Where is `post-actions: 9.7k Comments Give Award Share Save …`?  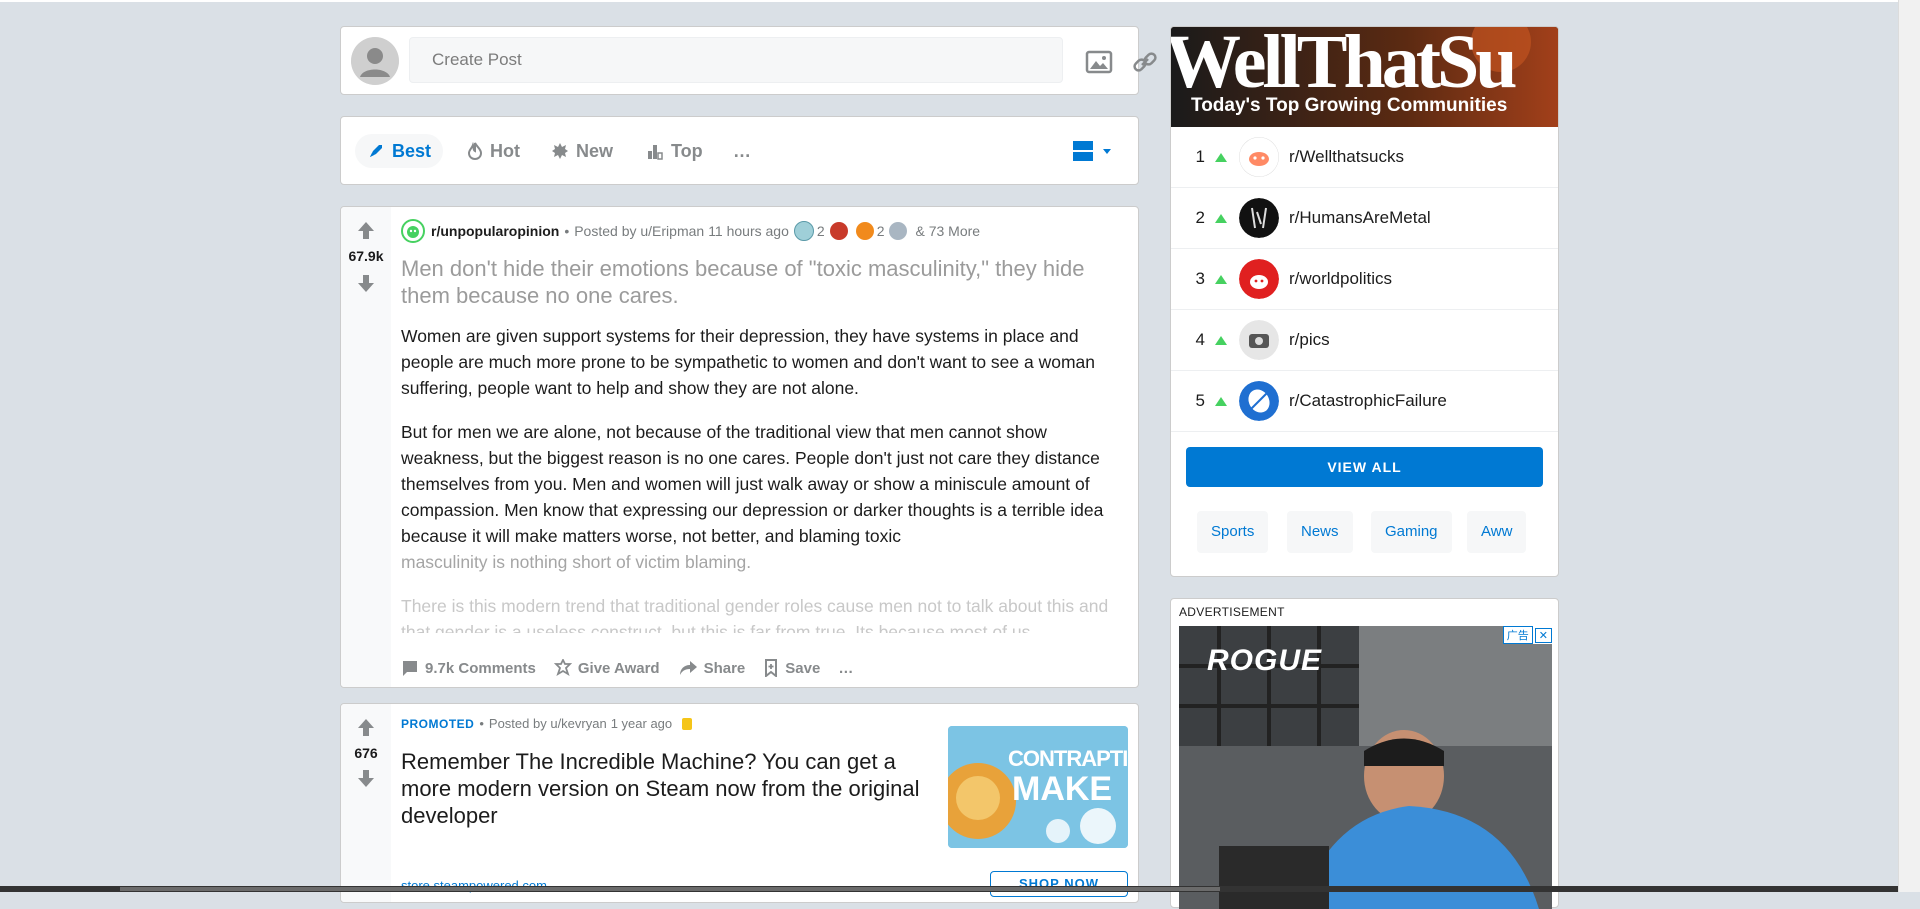 post-actions: 9.7k Comments Give Award Share Save … is located at coordinates (636, 668).